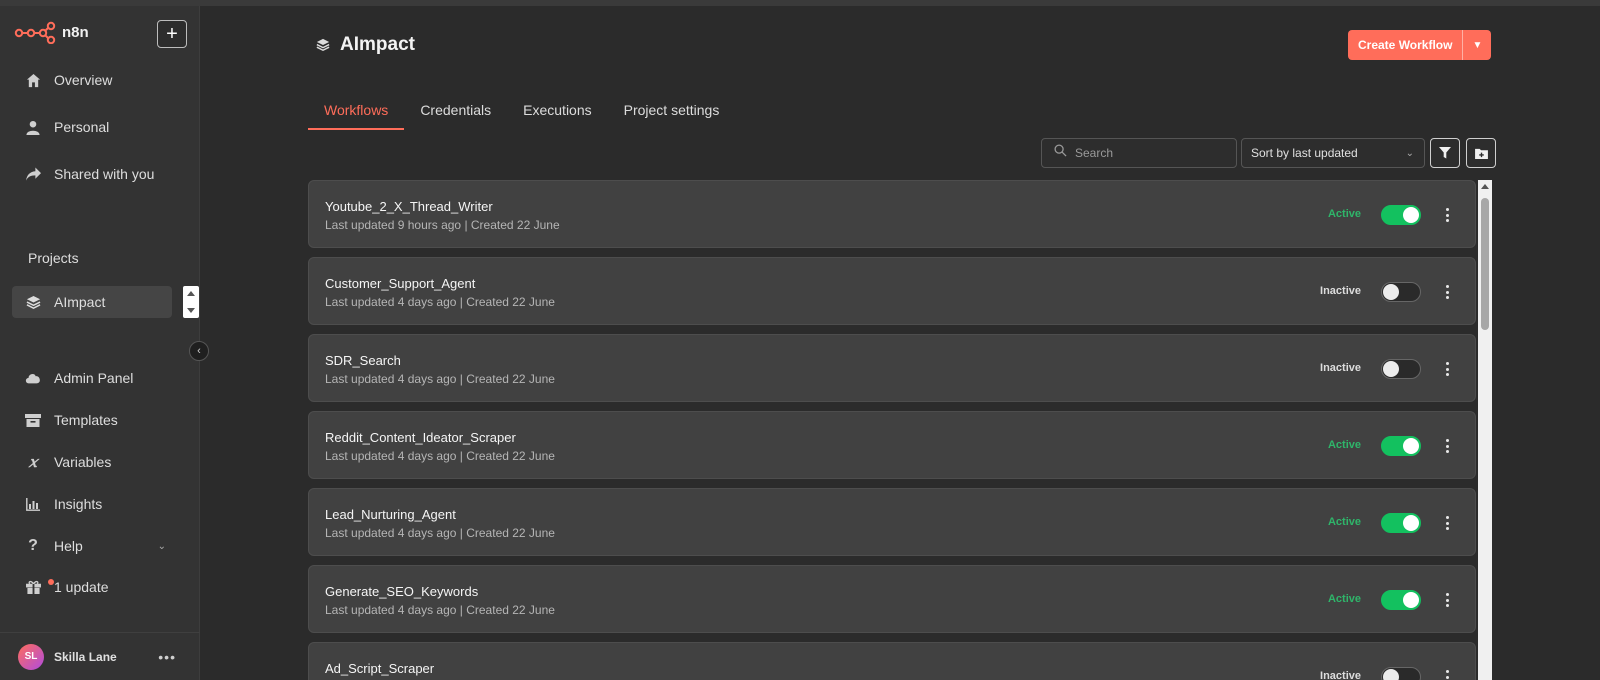  Describe the element at coordinates (51, 582) in the screenshot. I see `notification-dot` at that location.